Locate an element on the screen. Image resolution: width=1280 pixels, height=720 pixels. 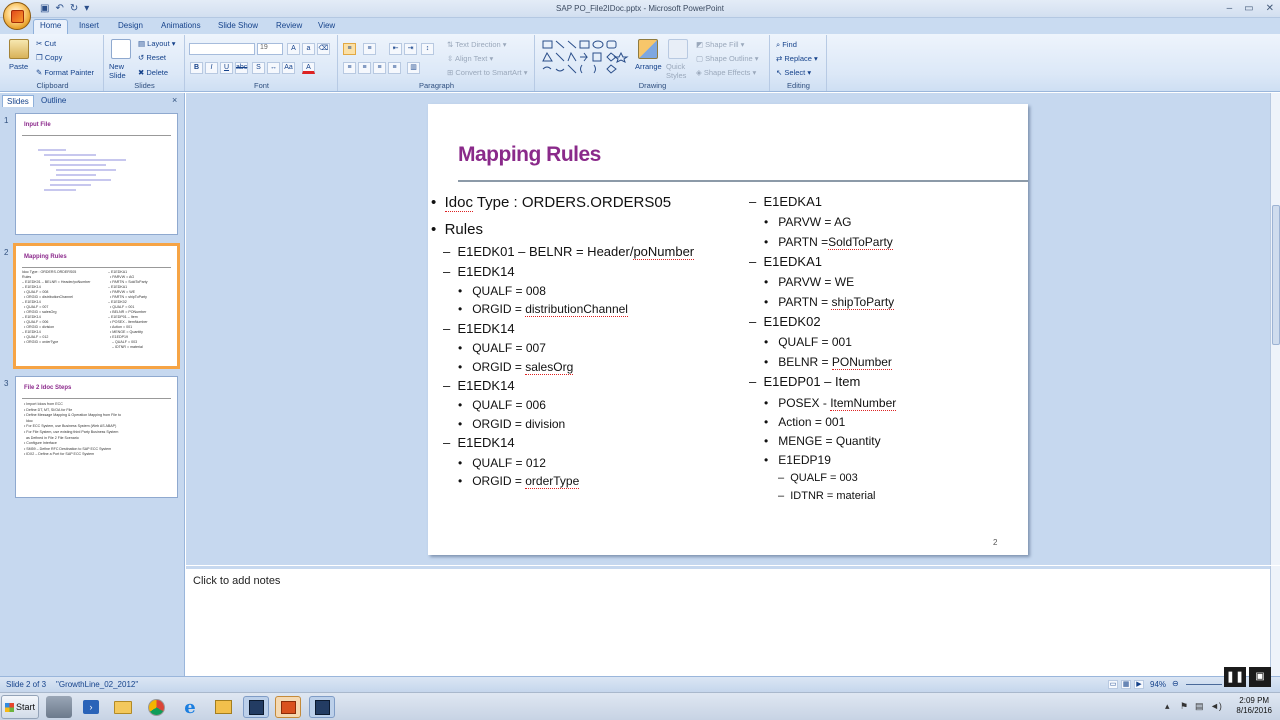
field-menge: • MENGE = Quantity is located at coordinates (822, 441).